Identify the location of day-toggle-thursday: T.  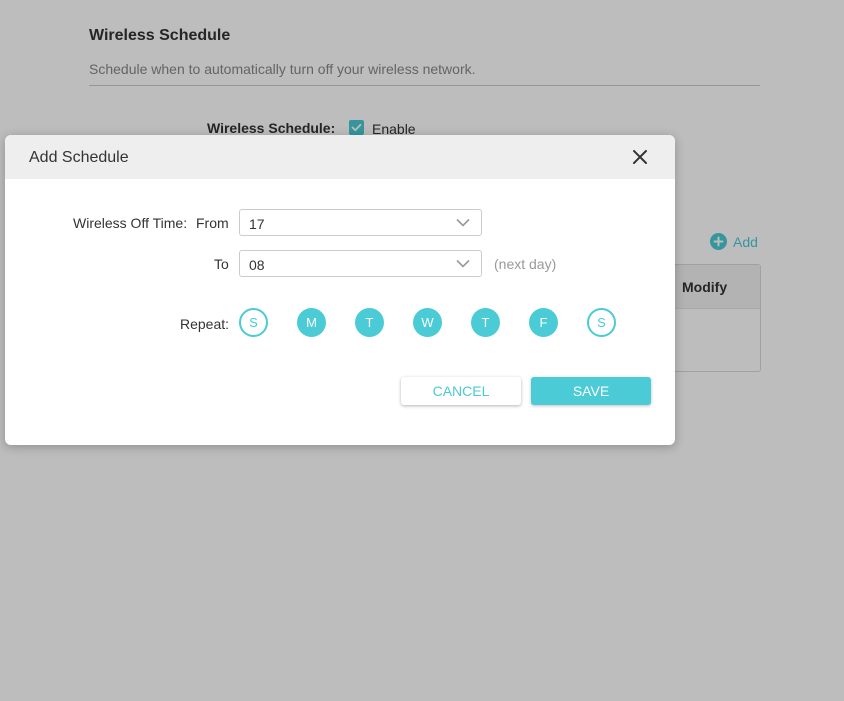
(485, 322).